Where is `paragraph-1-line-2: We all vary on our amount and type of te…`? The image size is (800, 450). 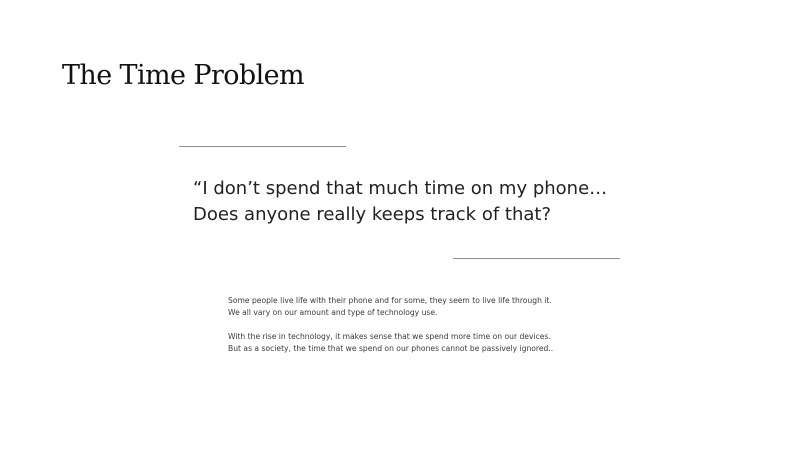 paragraph-1-line-2: We all vary on our amount and type of te… is located at coordinates (333, 312).